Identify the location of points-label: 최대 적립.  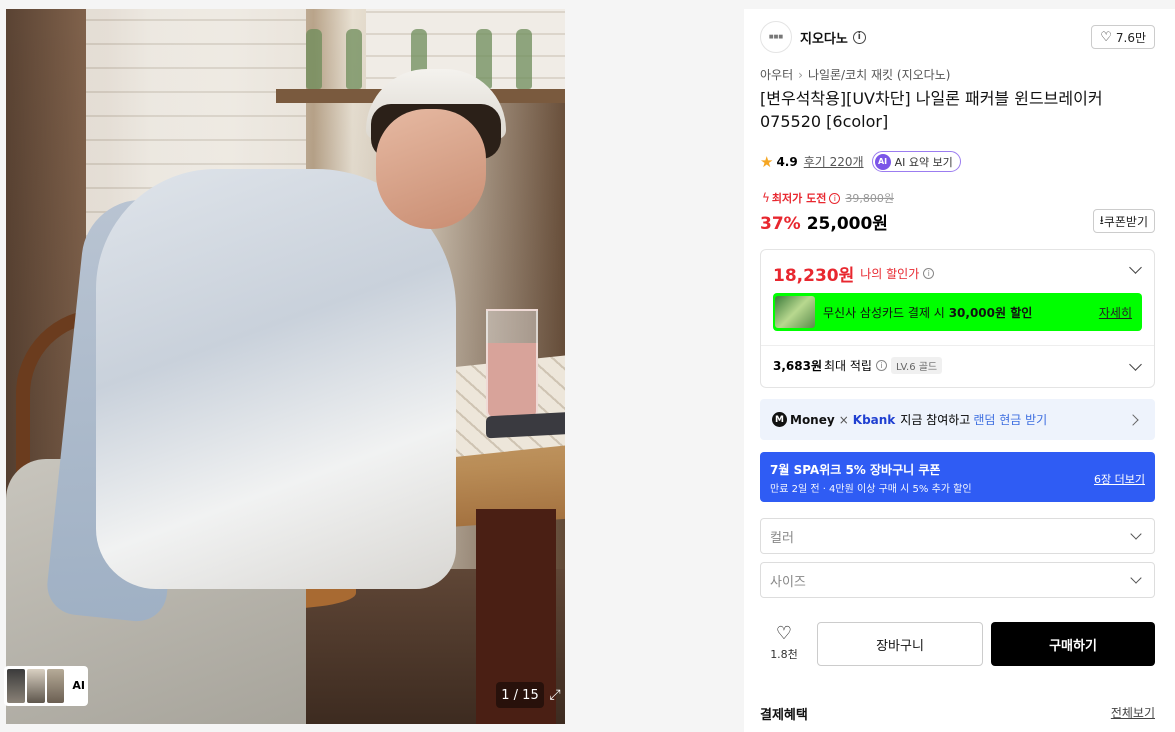
(848, 366).